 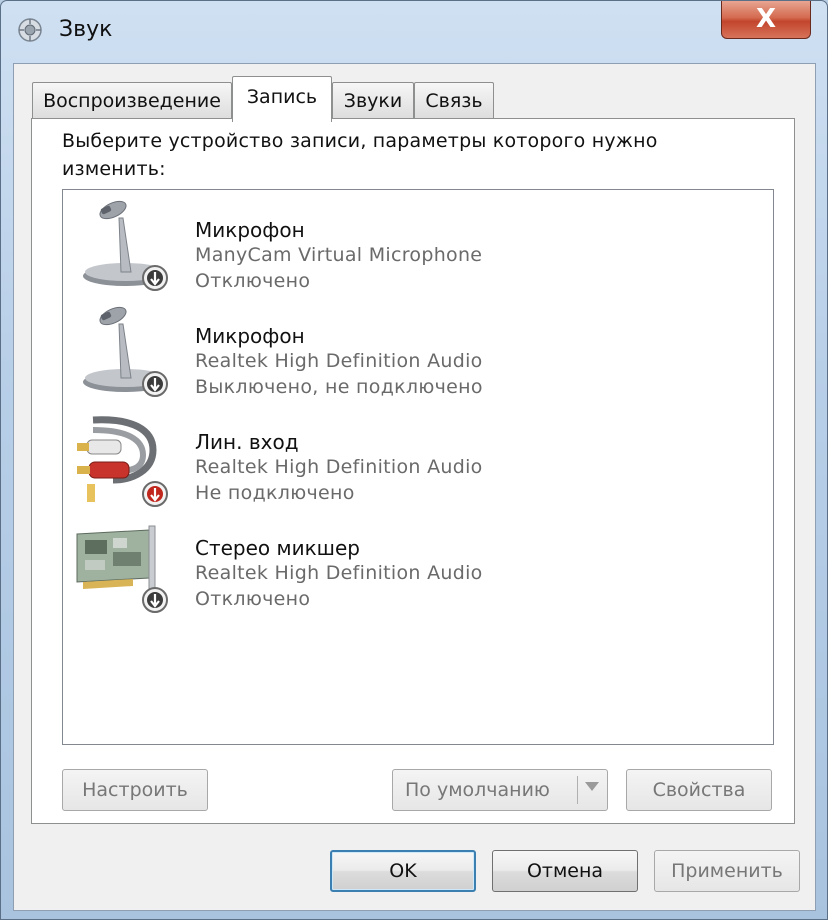 I want to click on sound-card-icon, so click(x=122, y=569).